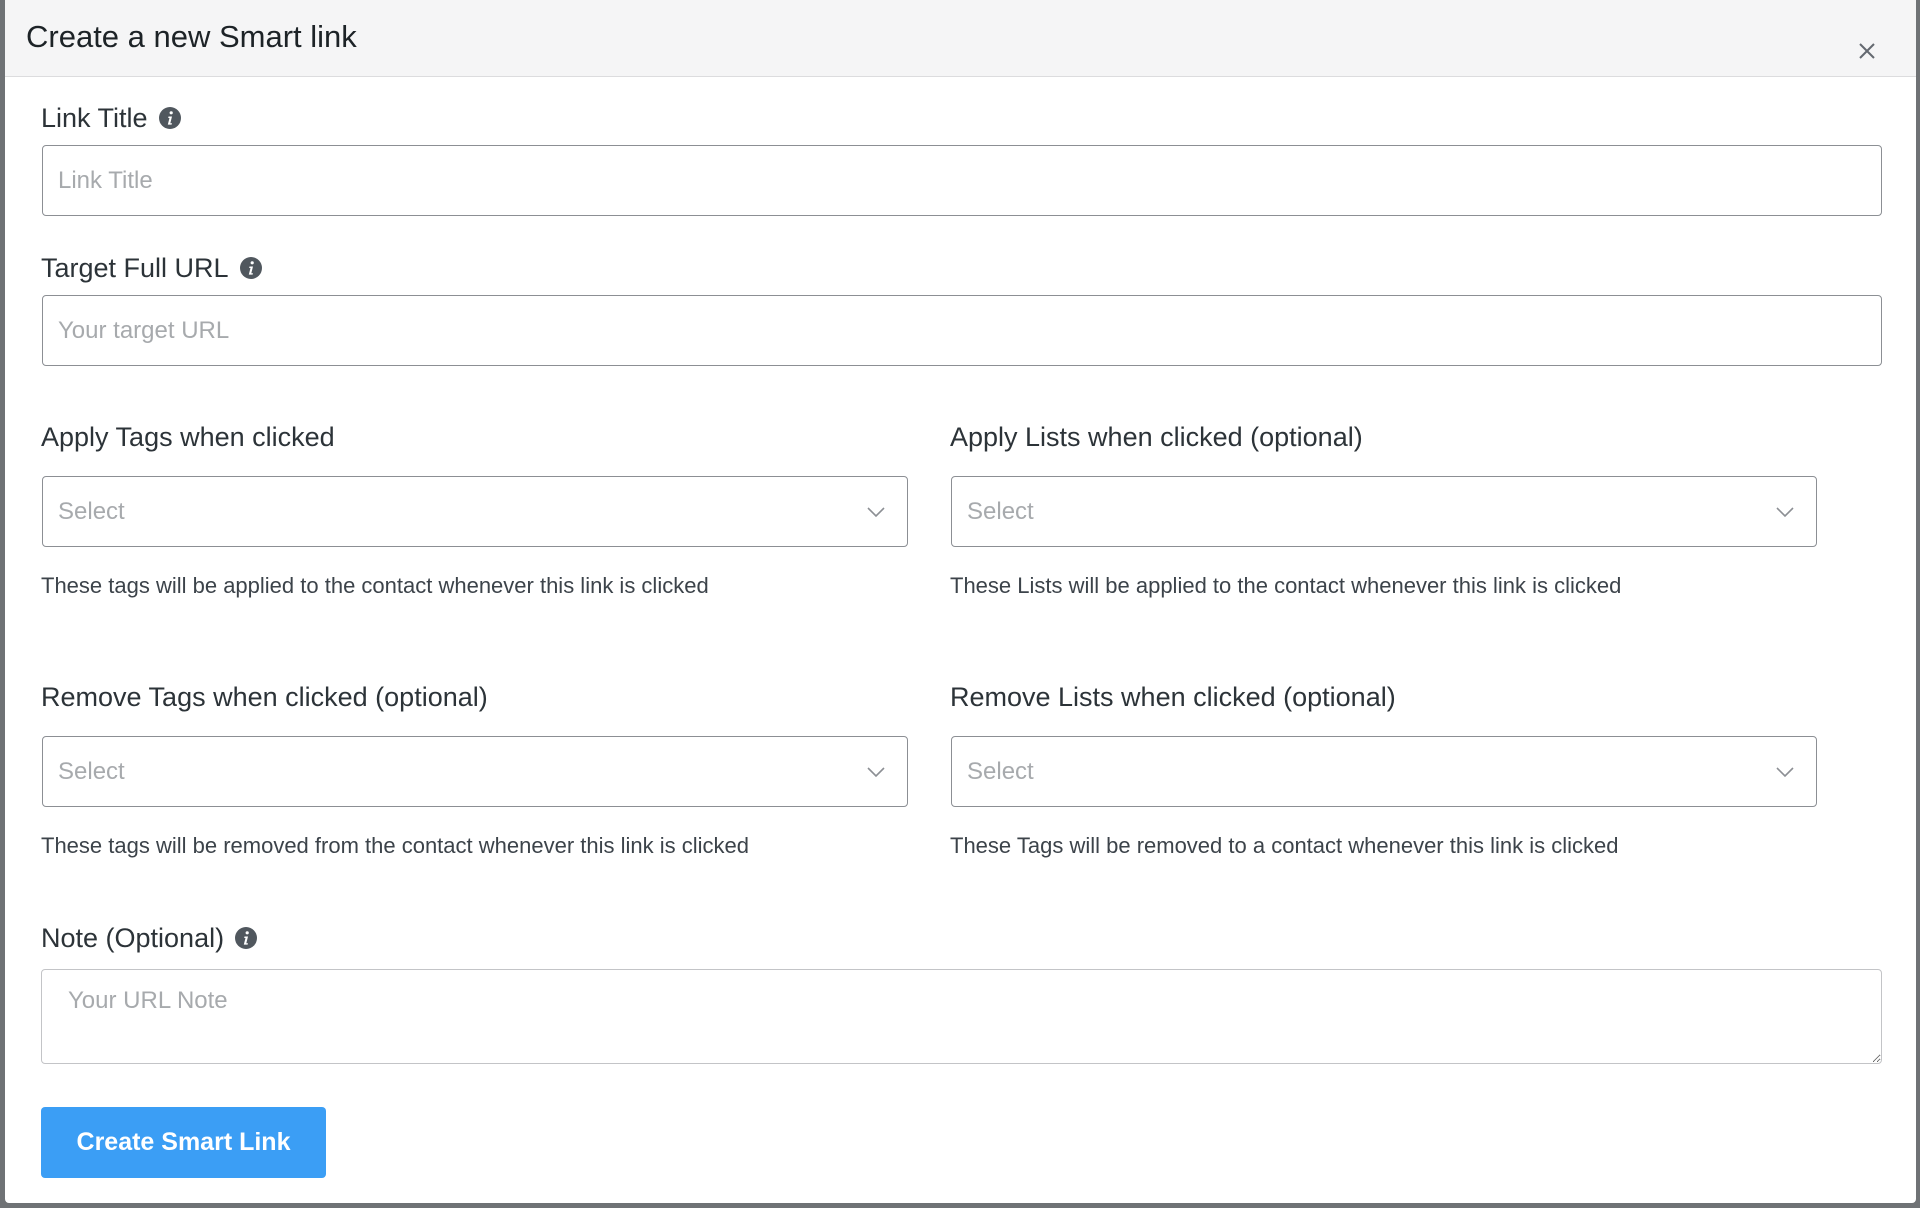 The height and width of the screenshot is (1208, 1920). I want to click on target-url-input, so click(962, 330).